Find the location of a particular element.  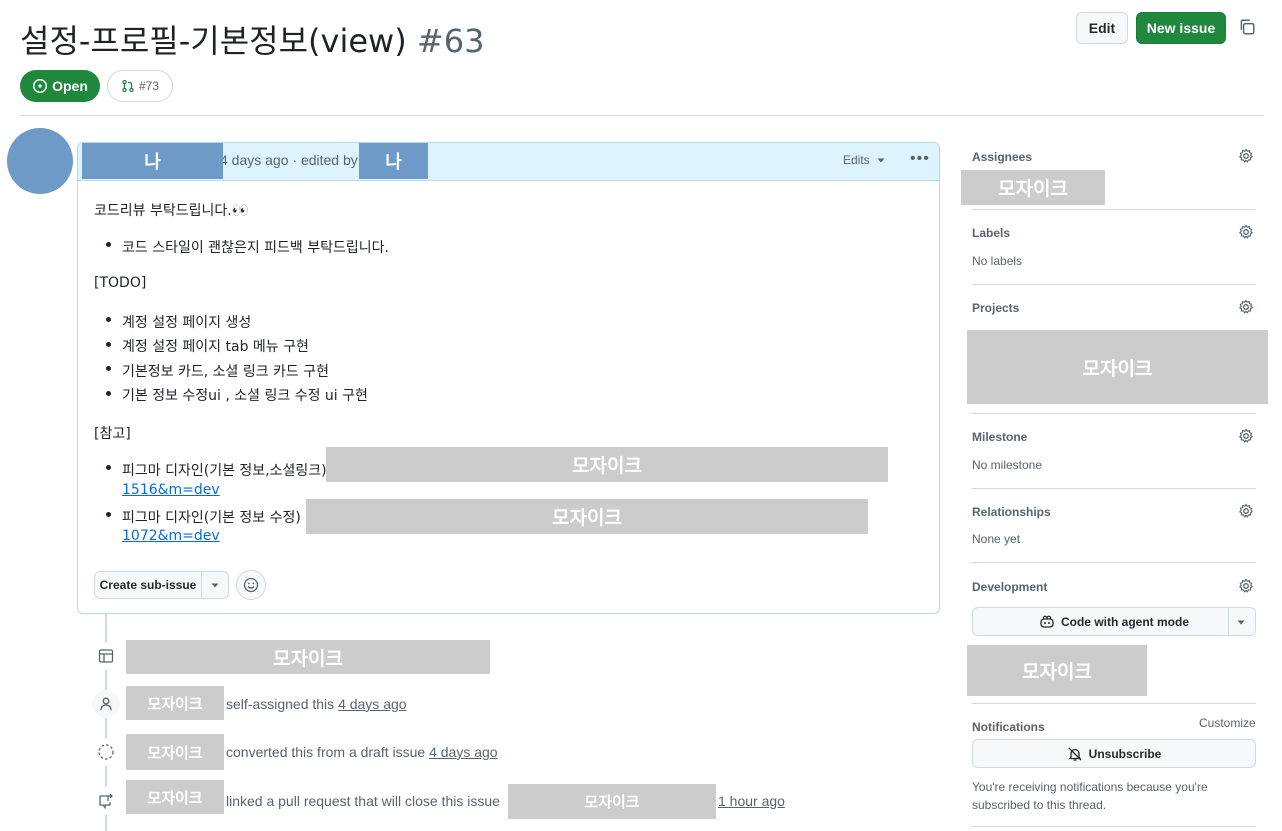

issue-title: 설정-프로필-기본정보(view) #63 is located at coordinates (252, 39).